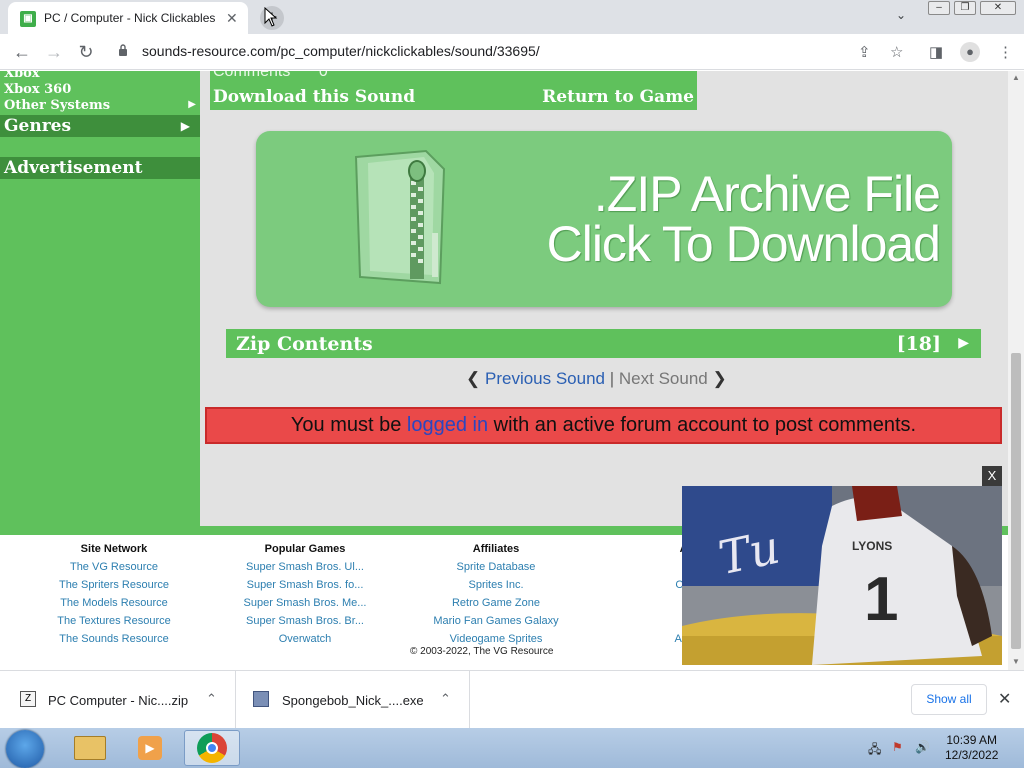 This screenshot has height=768, width=1024. Describe the element at coordinates (496, 588) in the screenshot. I see `footer-link: Sprites Inc.` at that location.